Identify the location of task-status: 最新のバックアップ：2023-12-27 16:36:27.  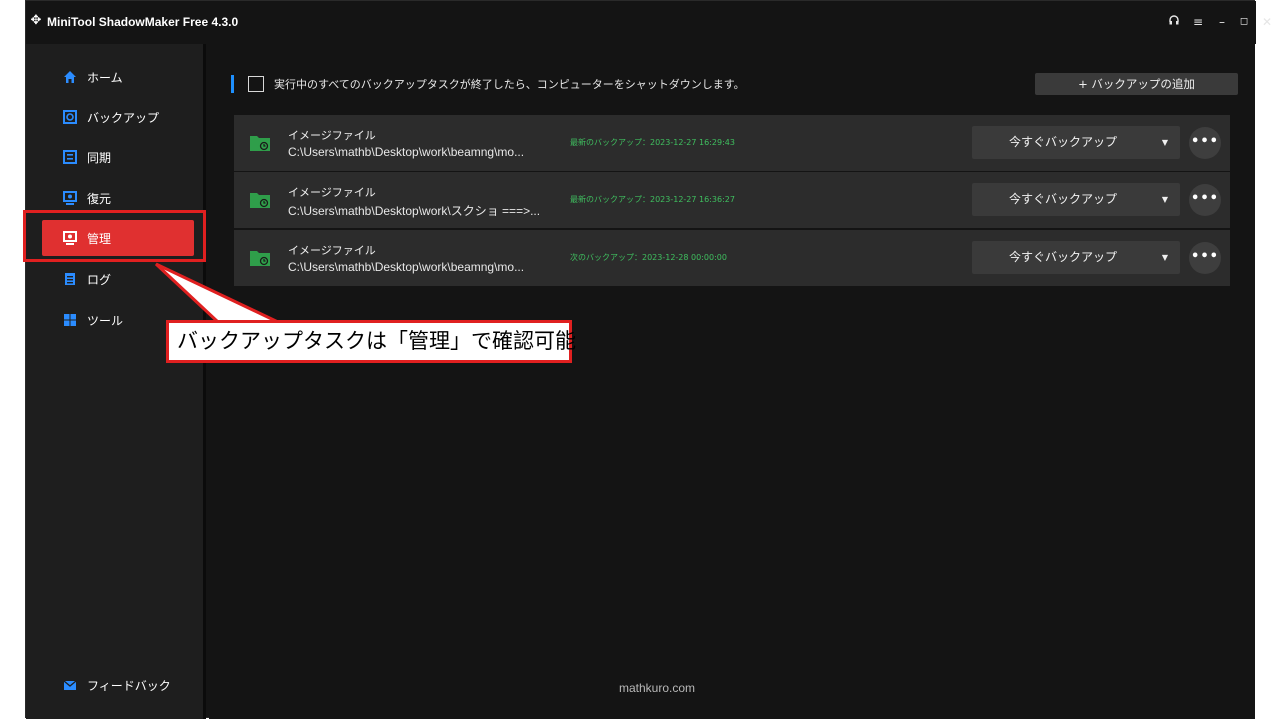
(652, 199).